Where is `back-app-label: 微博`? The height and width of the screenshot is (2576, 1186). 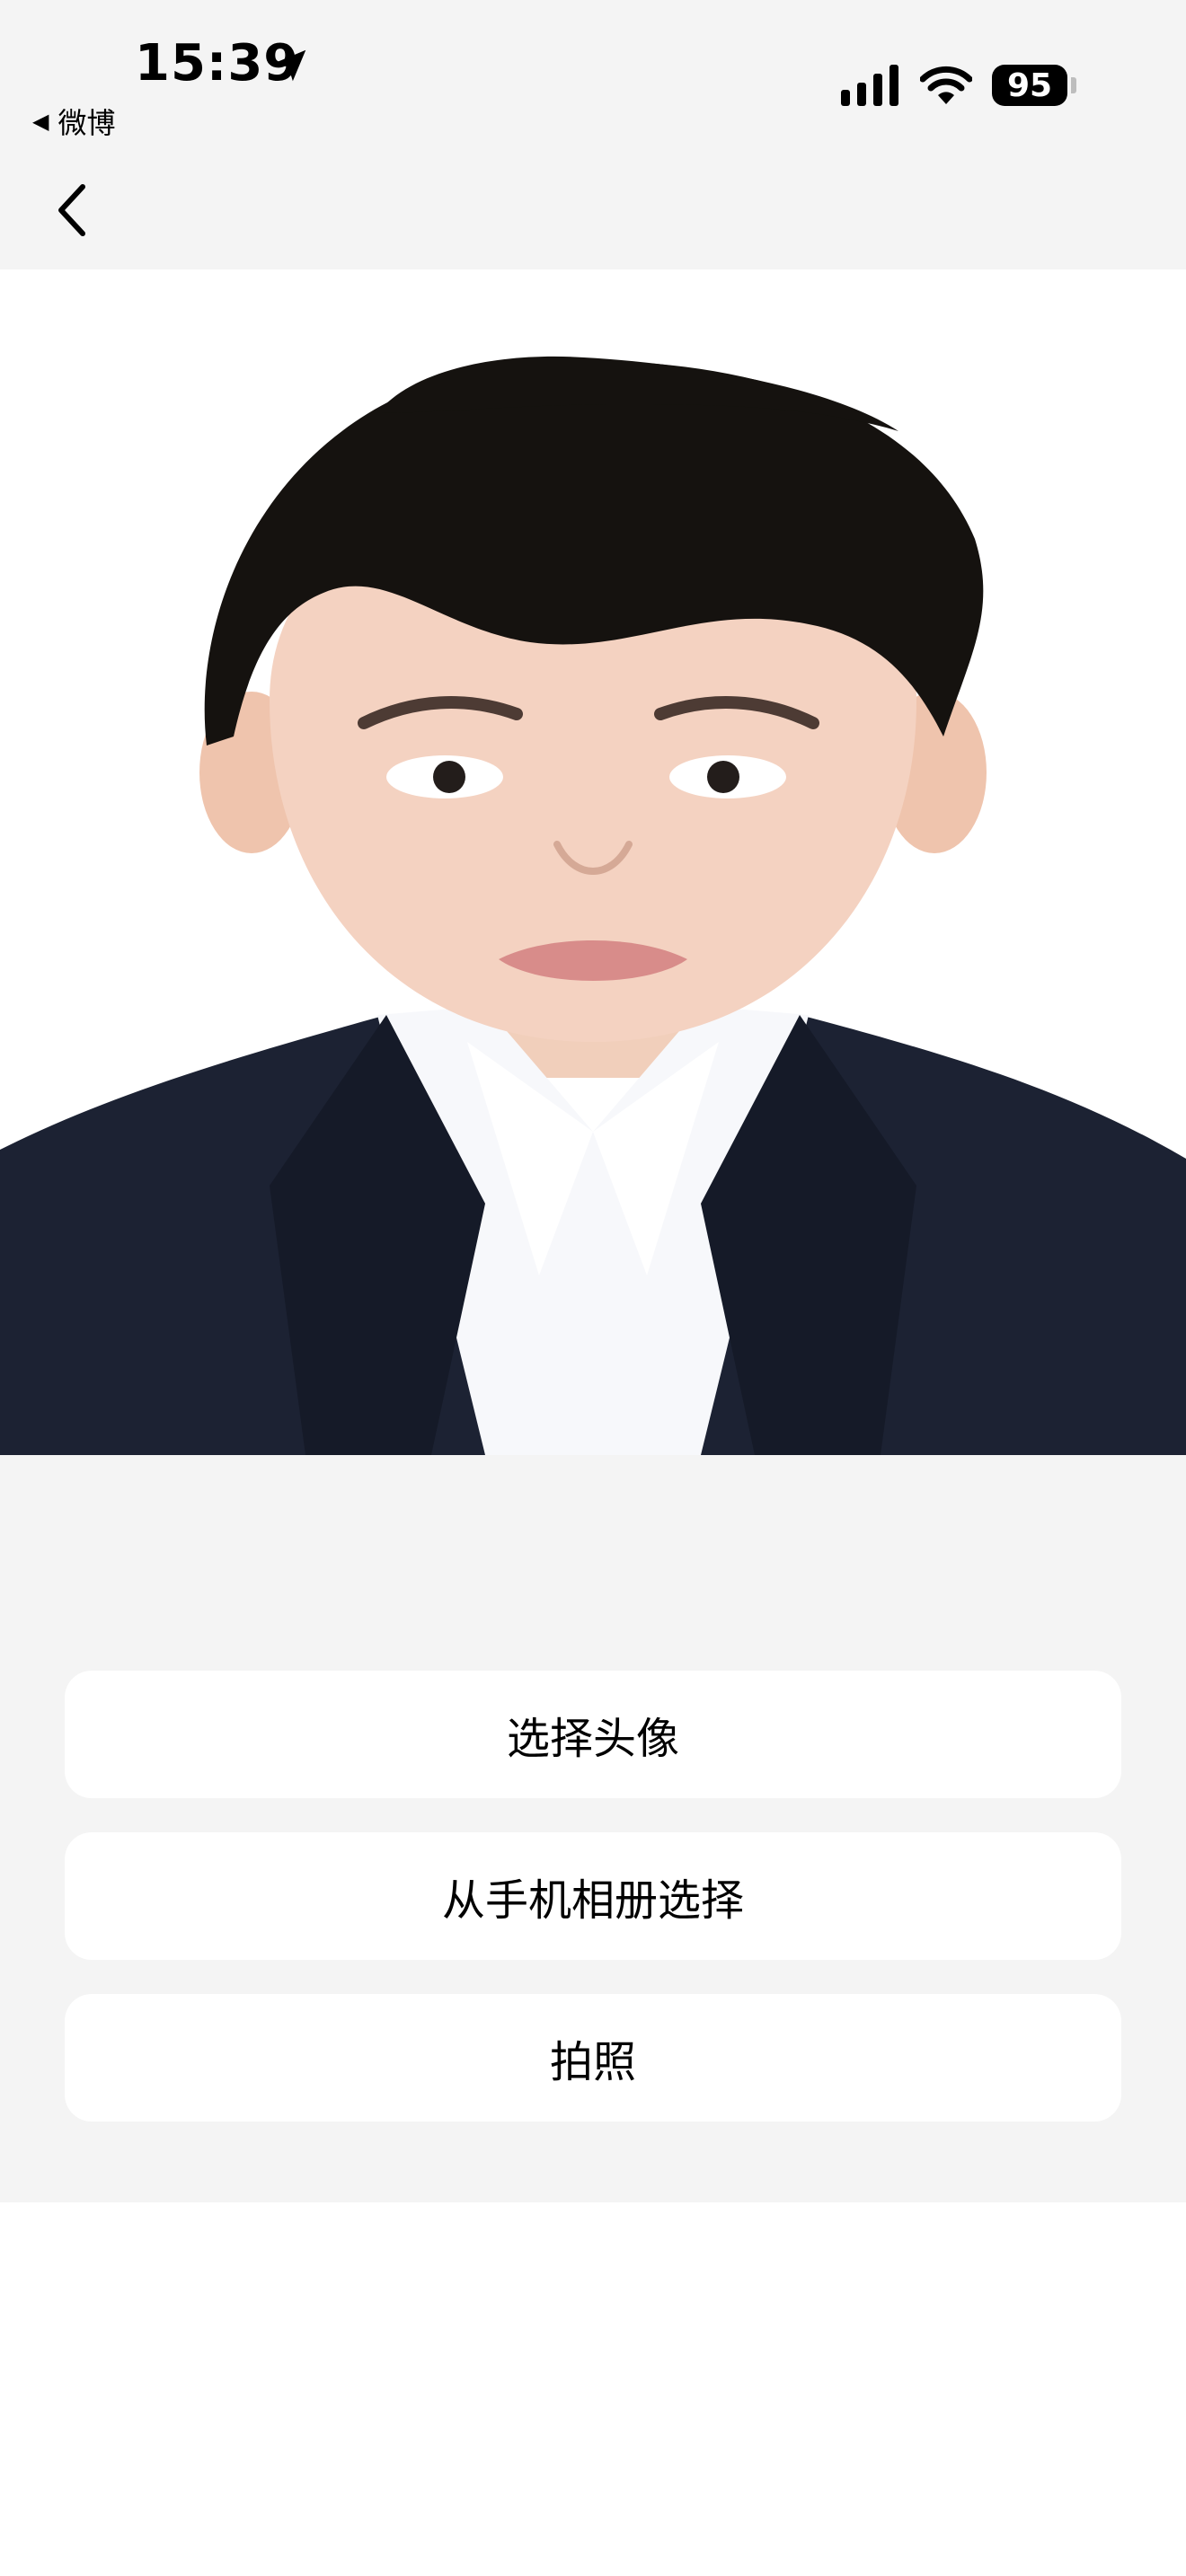 back-app-label: 微博 is located at coordinates (87, 123).